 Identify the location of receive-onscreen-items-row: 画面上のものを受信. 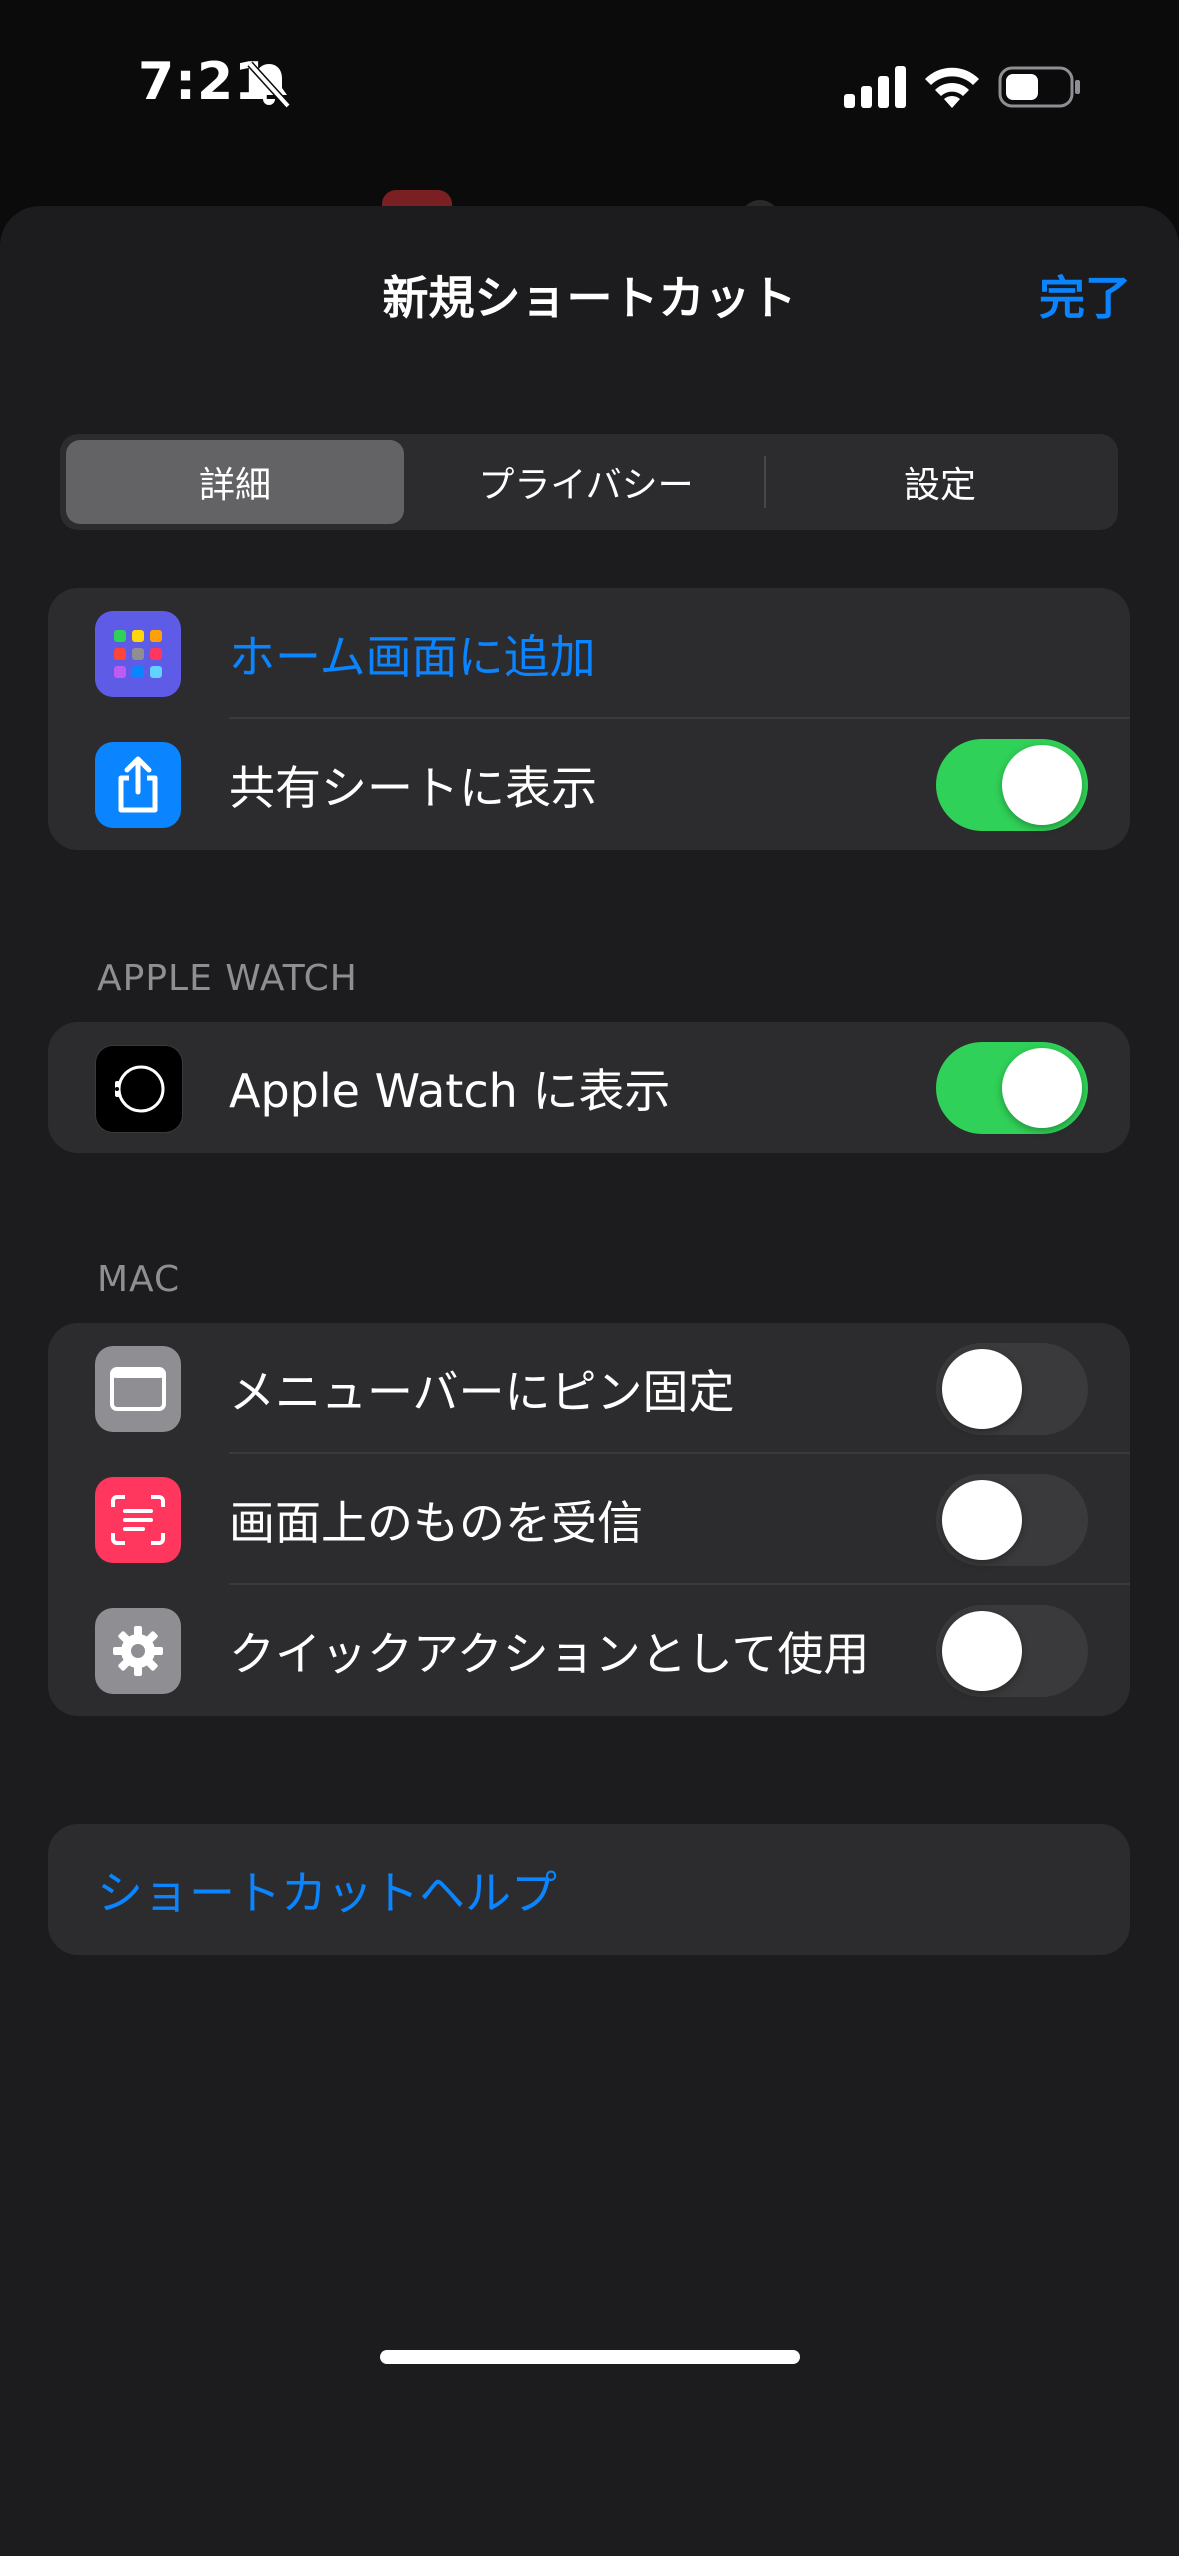
(589, 1519).